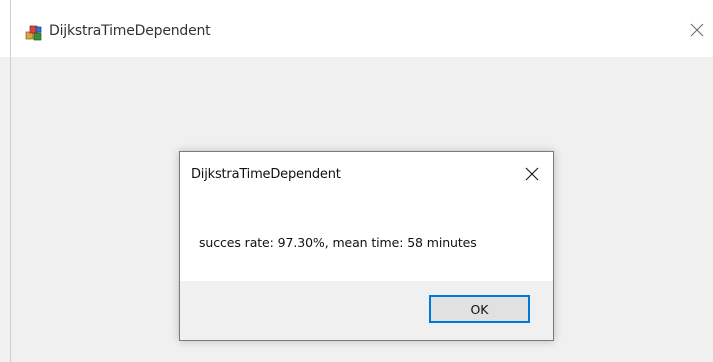 The width and height of the screenshot is (713, 362). I want to click on window-title: DijkstraTimeDependent, so click(130, 31).